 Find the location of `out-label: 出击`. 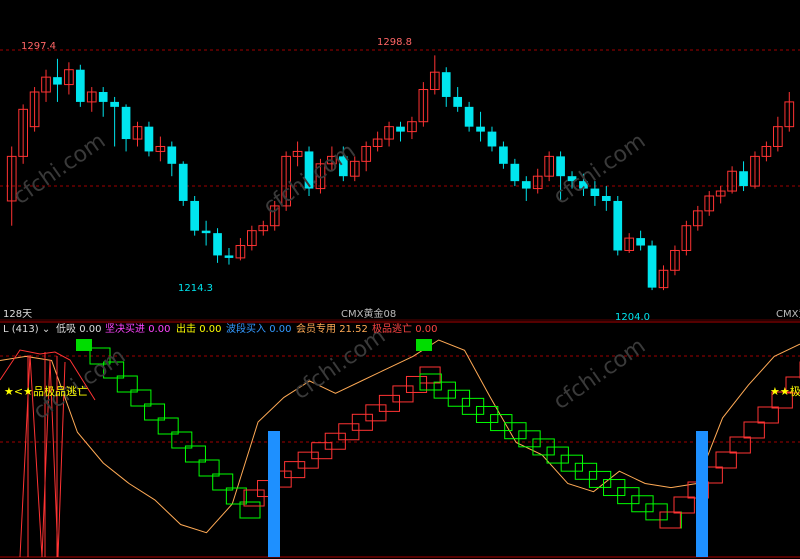

out-label: 出击 is located at coordinates (186, 329).